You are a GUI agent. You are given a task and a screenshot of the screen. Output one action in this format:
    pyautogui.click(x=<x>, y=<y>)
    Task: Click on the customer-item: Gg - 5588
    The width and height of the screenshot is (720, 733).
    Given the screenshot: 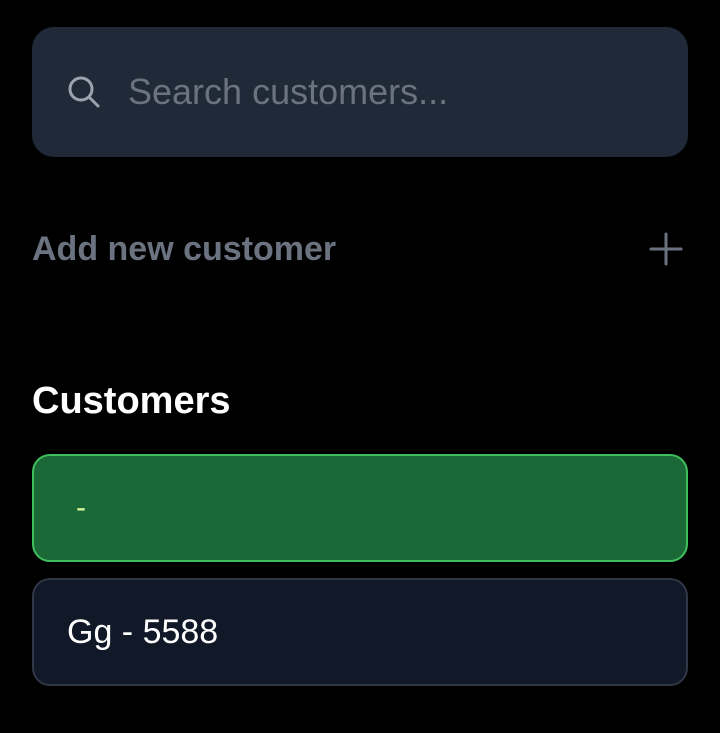 What is the action you would take?
    pyautogui.click(x=360, y=632)
    